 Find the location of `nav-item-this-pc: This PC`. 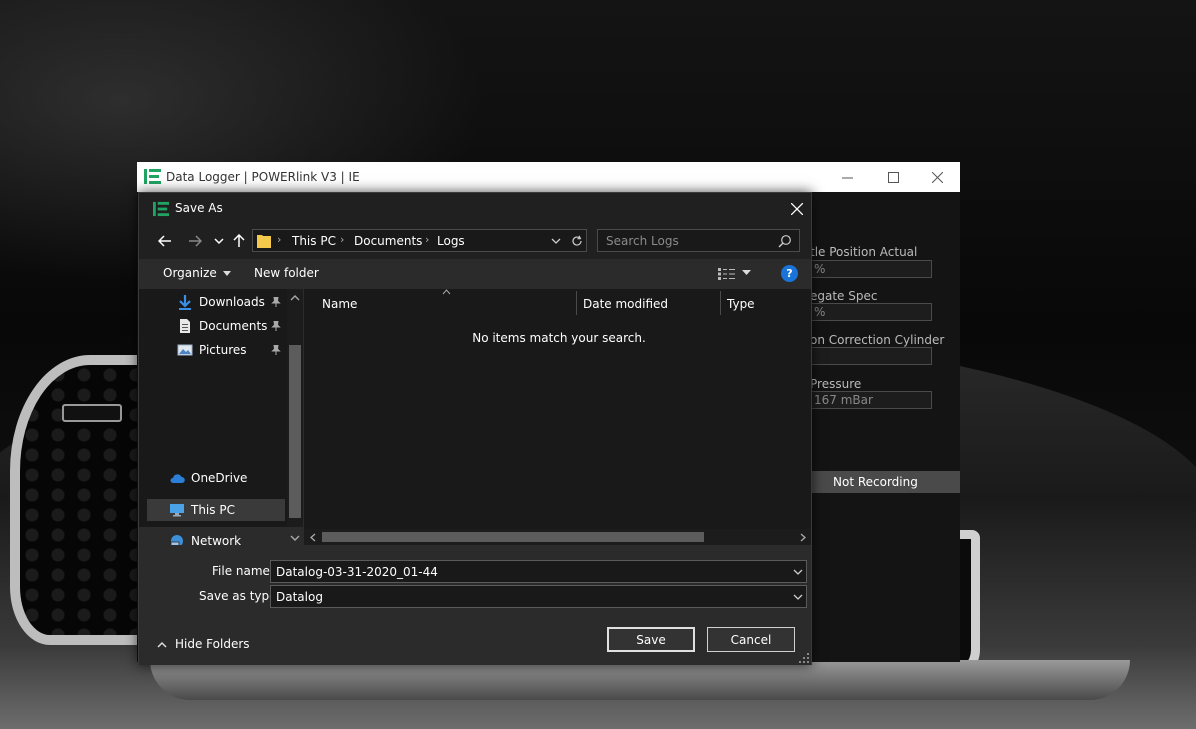

nav-item-this-pc: This PC is located at coordinates (216, 510).